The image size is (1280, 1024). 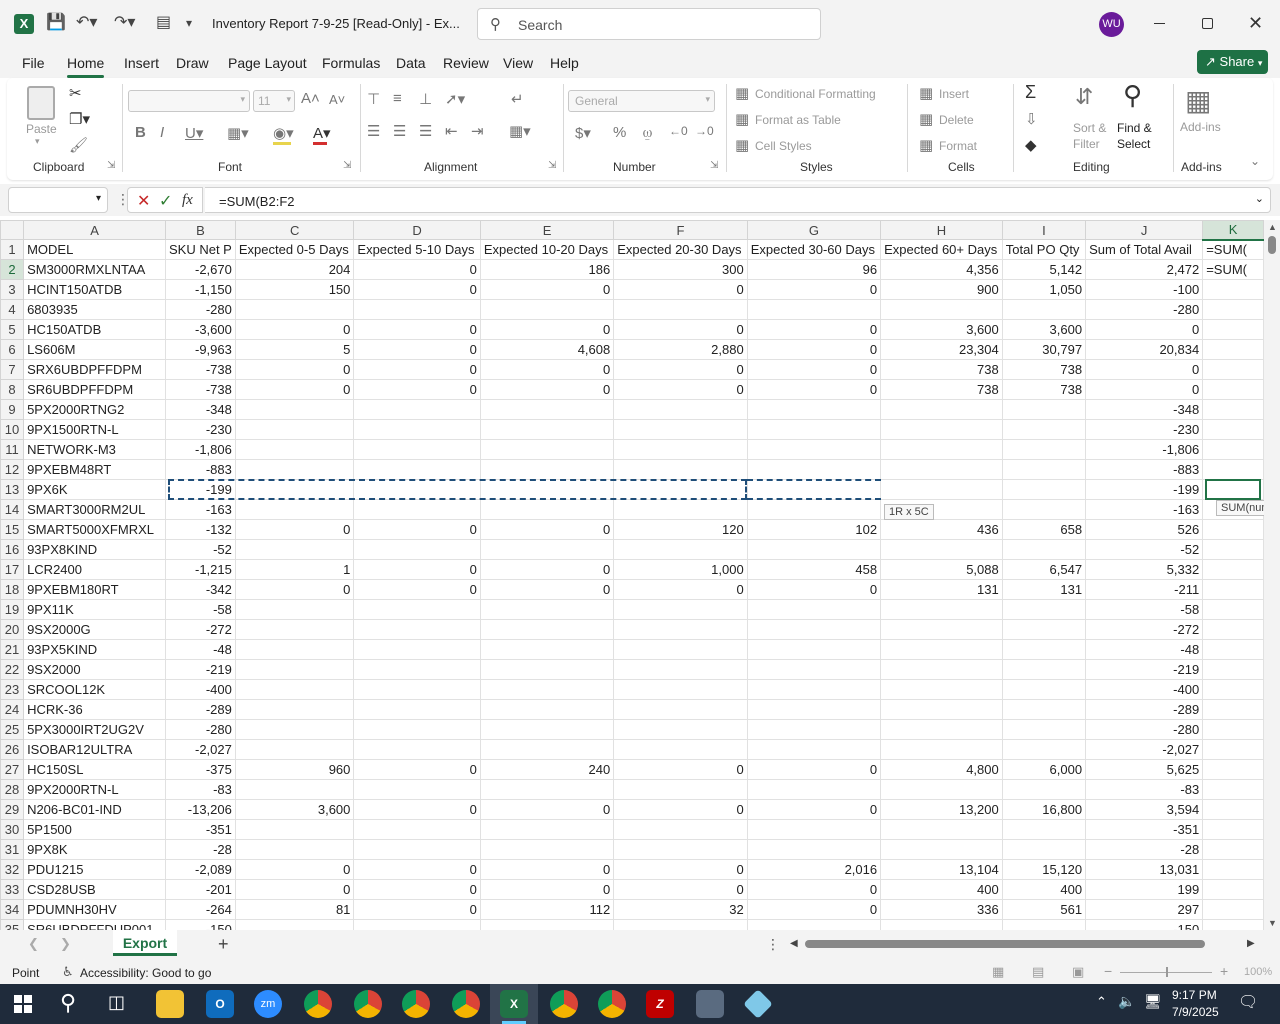 What do you see at coordinates (941, 869) in the screenshot?
I see `cell-h32: 13,104` at bounding box center [941, 869].